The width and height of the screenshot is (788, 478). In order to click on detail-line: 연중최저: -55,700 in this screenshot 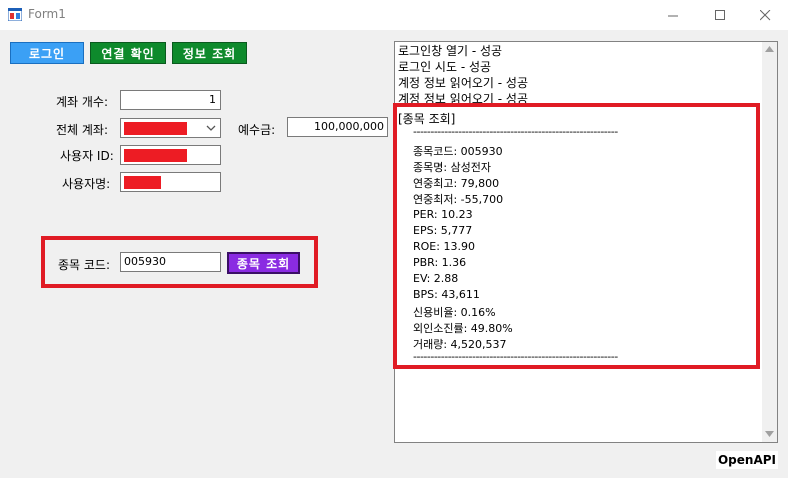, I will do `click(458, 199)`.